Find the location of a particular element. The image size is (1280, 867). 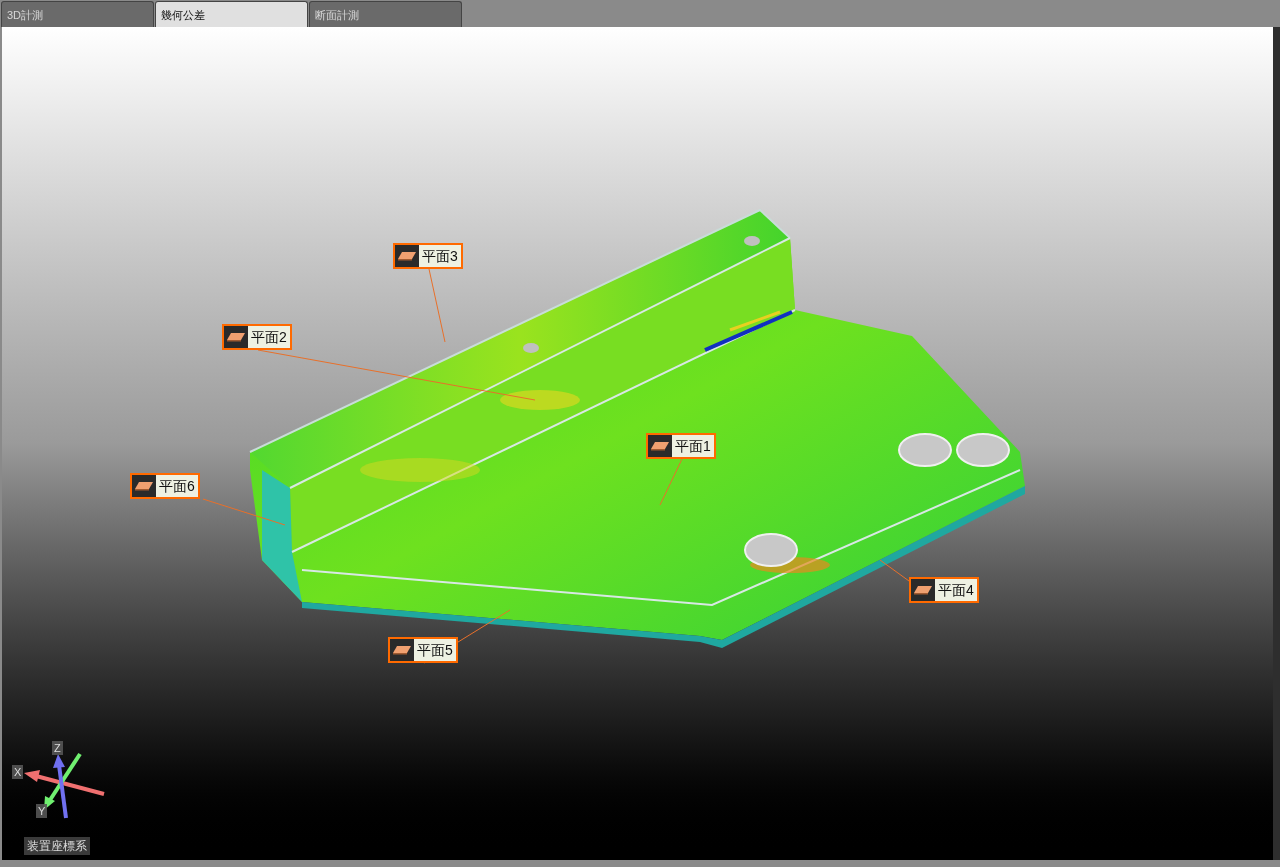

z-axis-arrow is located at coordinates (60, 786).